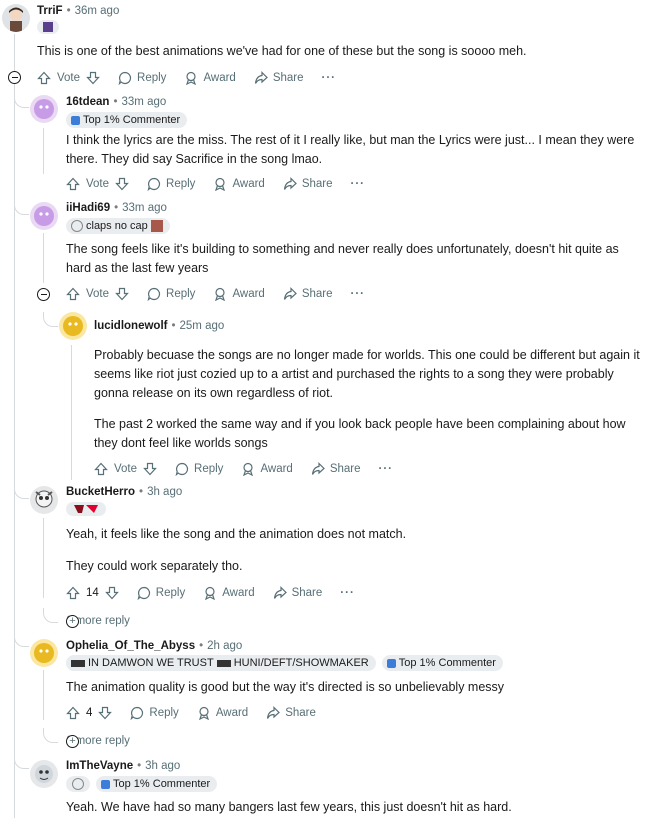 This screenshot has height=818, width=657. I want to click on comment-meta: Ophelia_Of_The_Abyss • 2h ago, so click(154, 646).